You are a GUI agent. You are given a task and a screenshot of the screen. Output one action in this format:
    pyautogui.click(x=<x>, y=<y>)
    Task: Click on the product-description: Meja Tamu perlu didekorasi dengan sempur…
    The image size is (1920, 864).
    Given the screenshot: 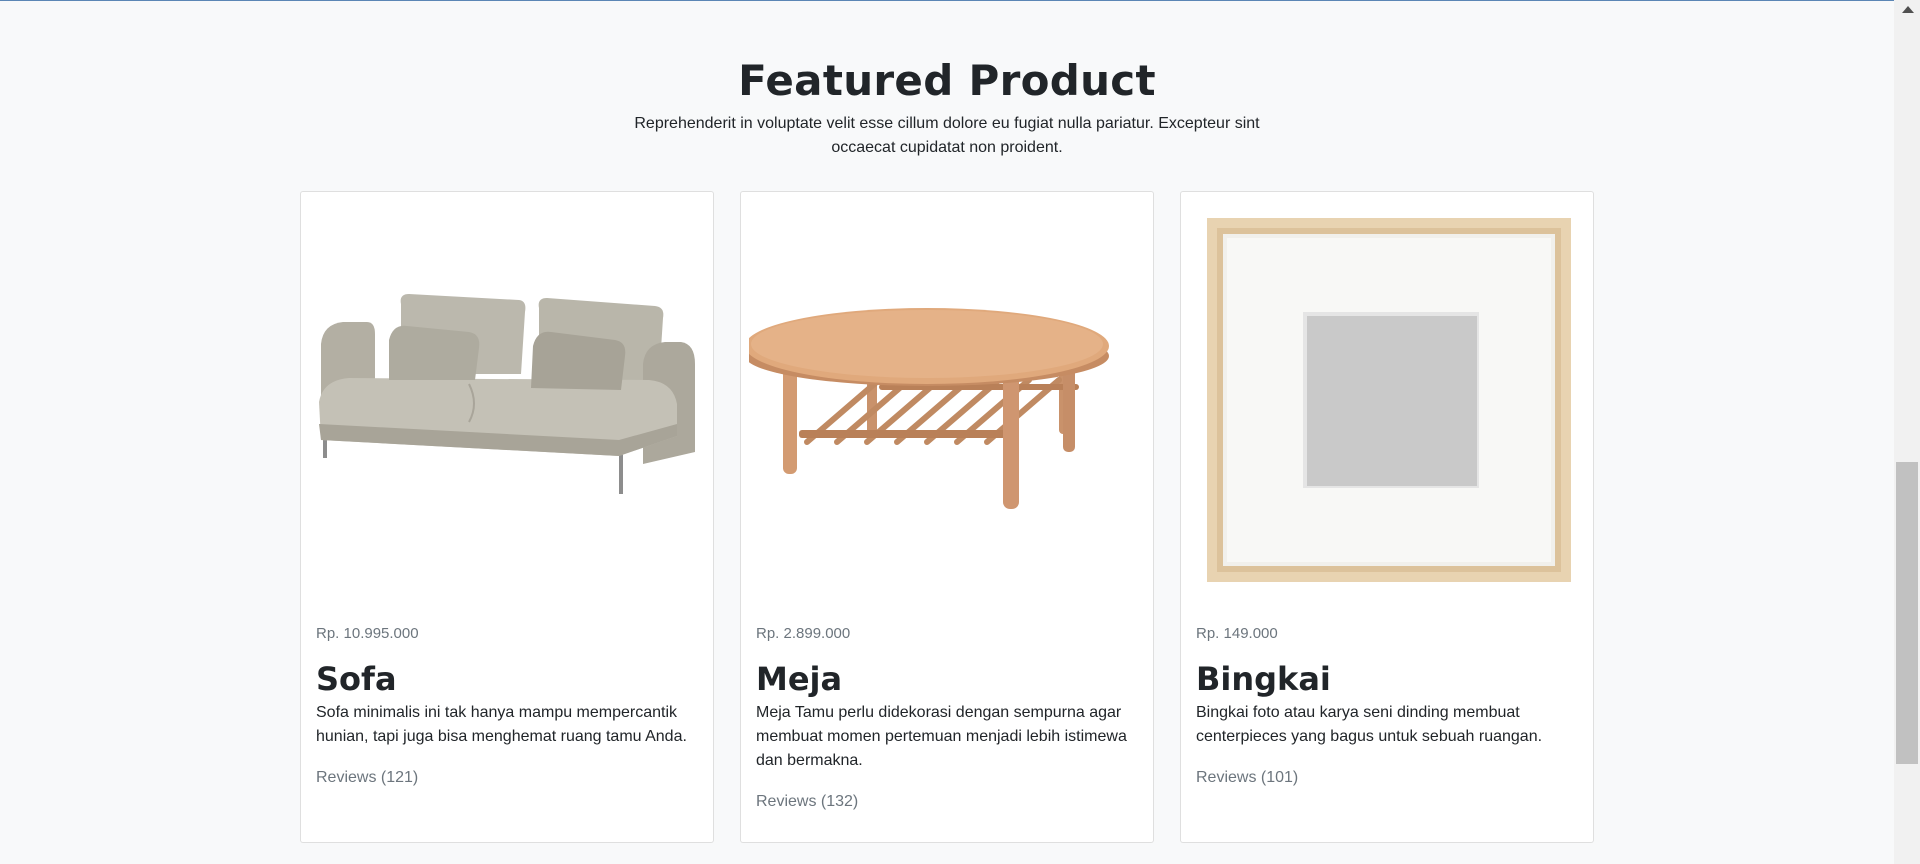 What is the action you would take?
    pyautogui.click(x=941, y=736)
    